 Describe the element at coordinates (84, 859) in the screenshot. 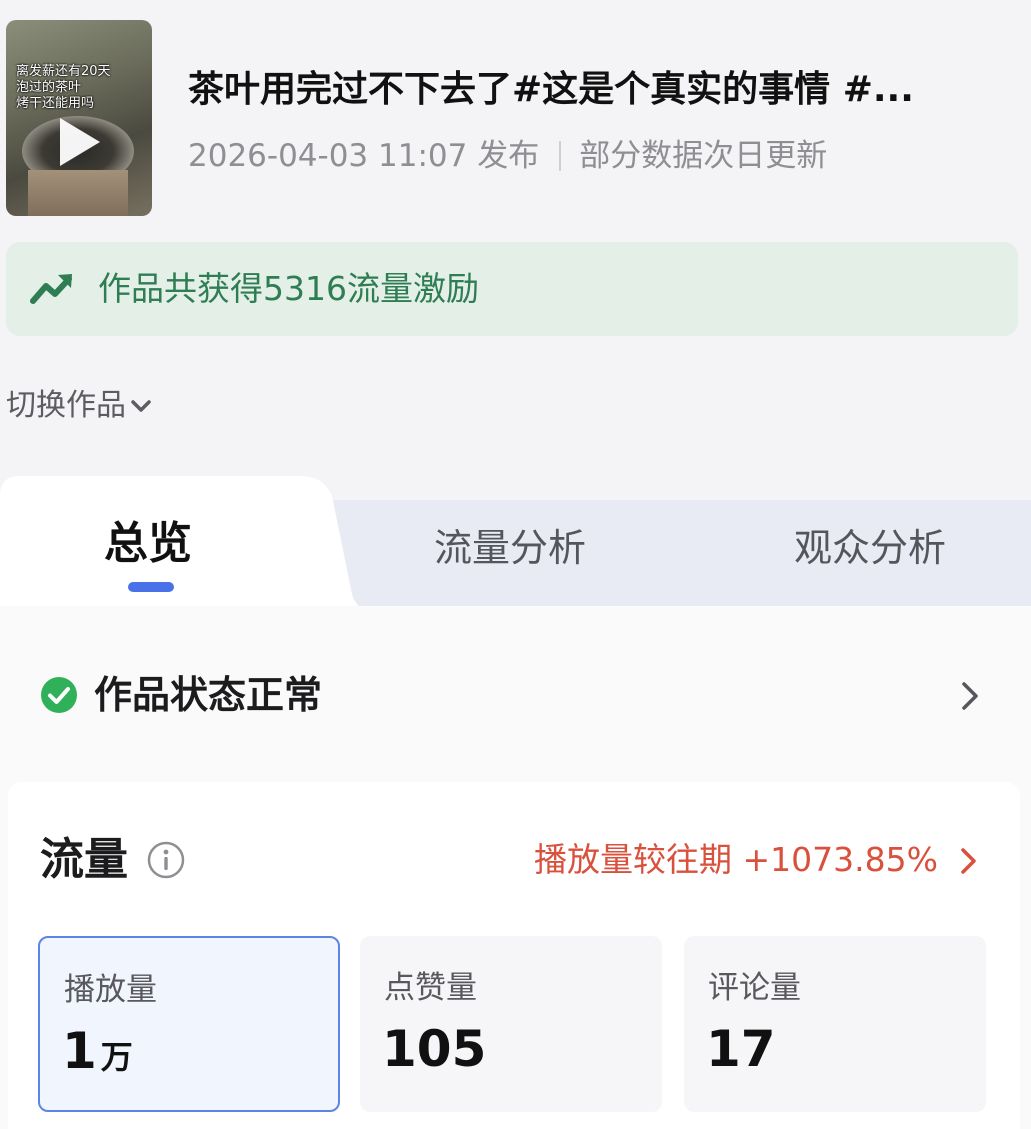

I see `traffic-title: 流量` at that location.